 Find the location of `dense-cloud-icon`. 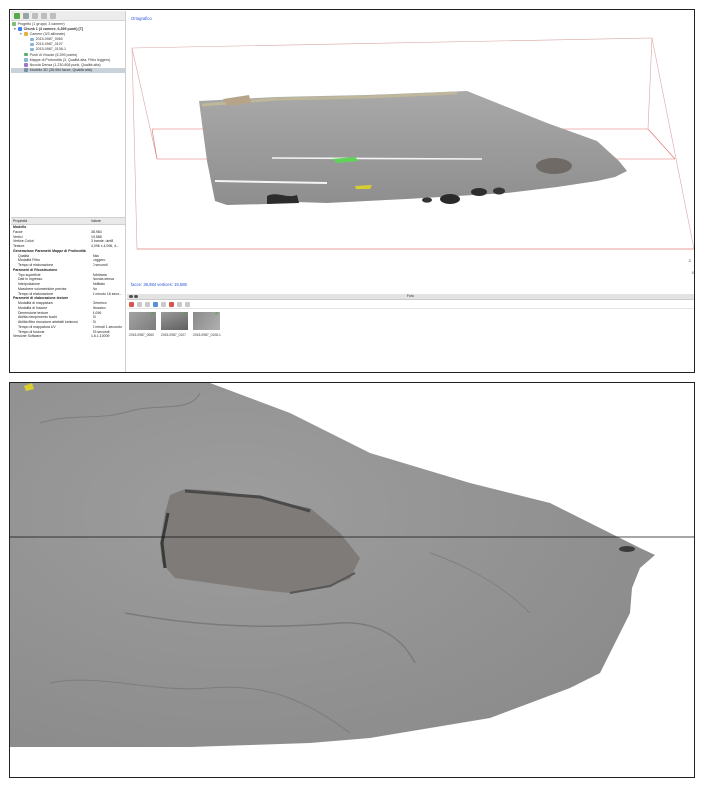

dense-cloud-icon is located at coordinates (26, 65).